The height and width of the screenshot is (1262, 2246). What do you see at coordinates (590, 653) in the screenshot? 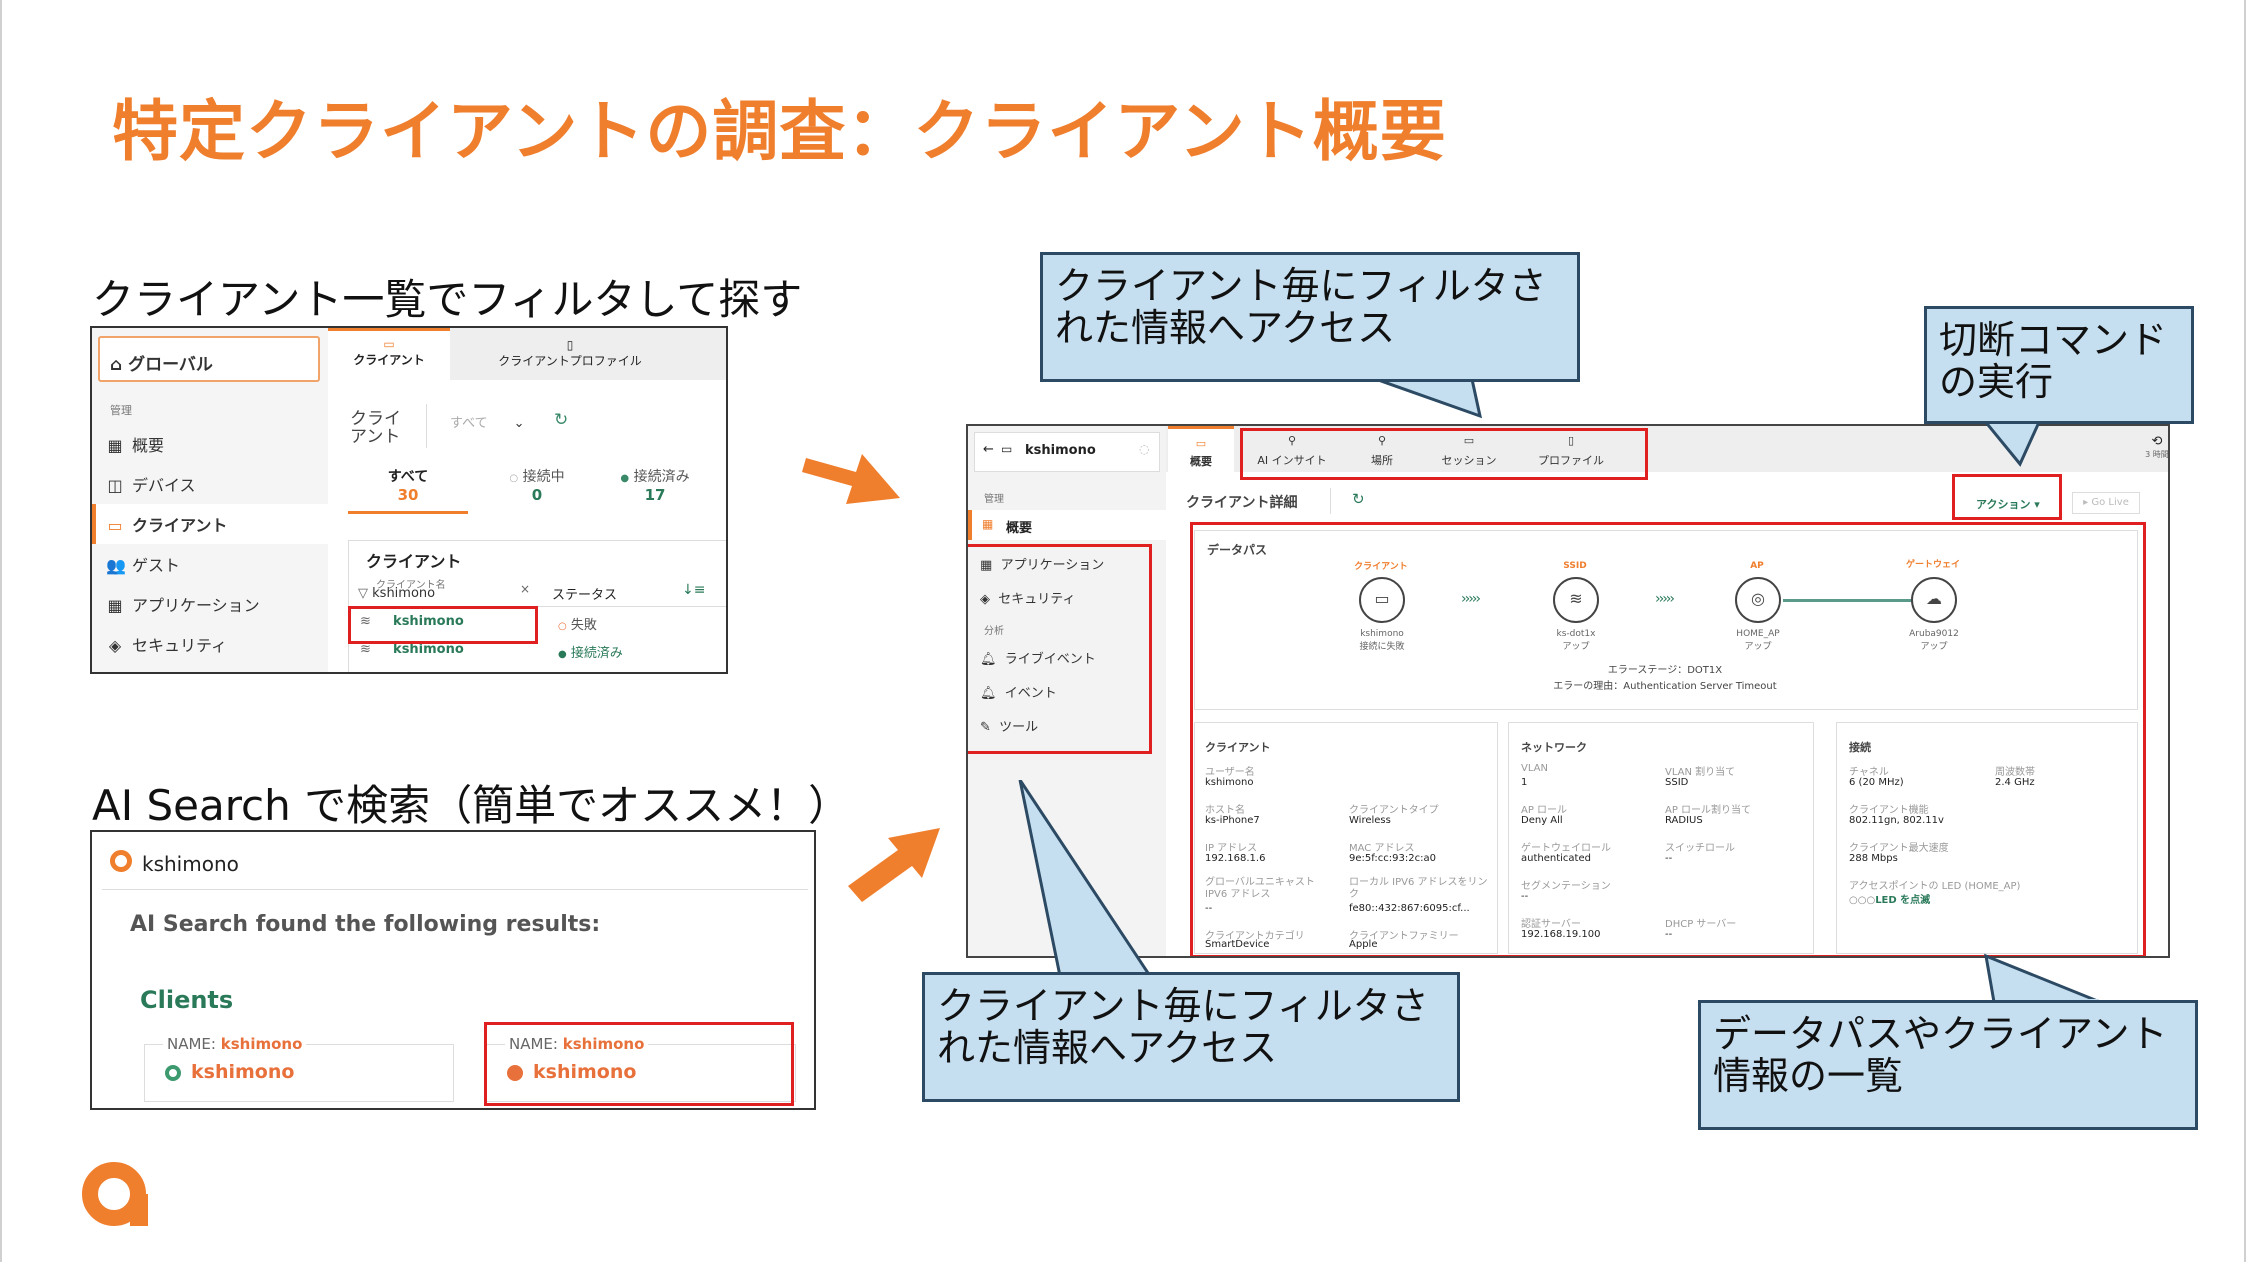
I see `row-status: ● 接続済み` at bounding box center [590, 653].